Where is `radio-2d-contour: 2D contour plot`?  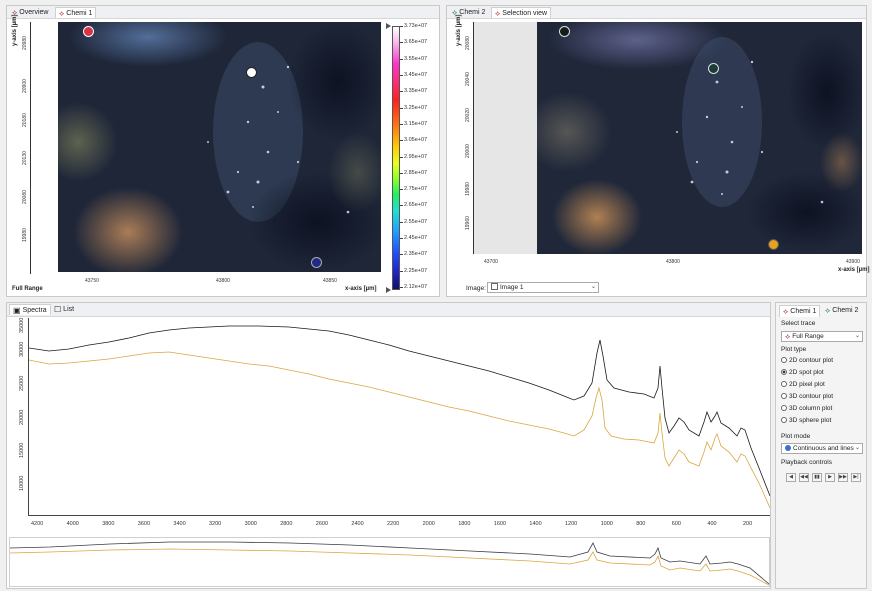
radio-2d-contour: 2D contour plot is located at coordinates (807, 360).